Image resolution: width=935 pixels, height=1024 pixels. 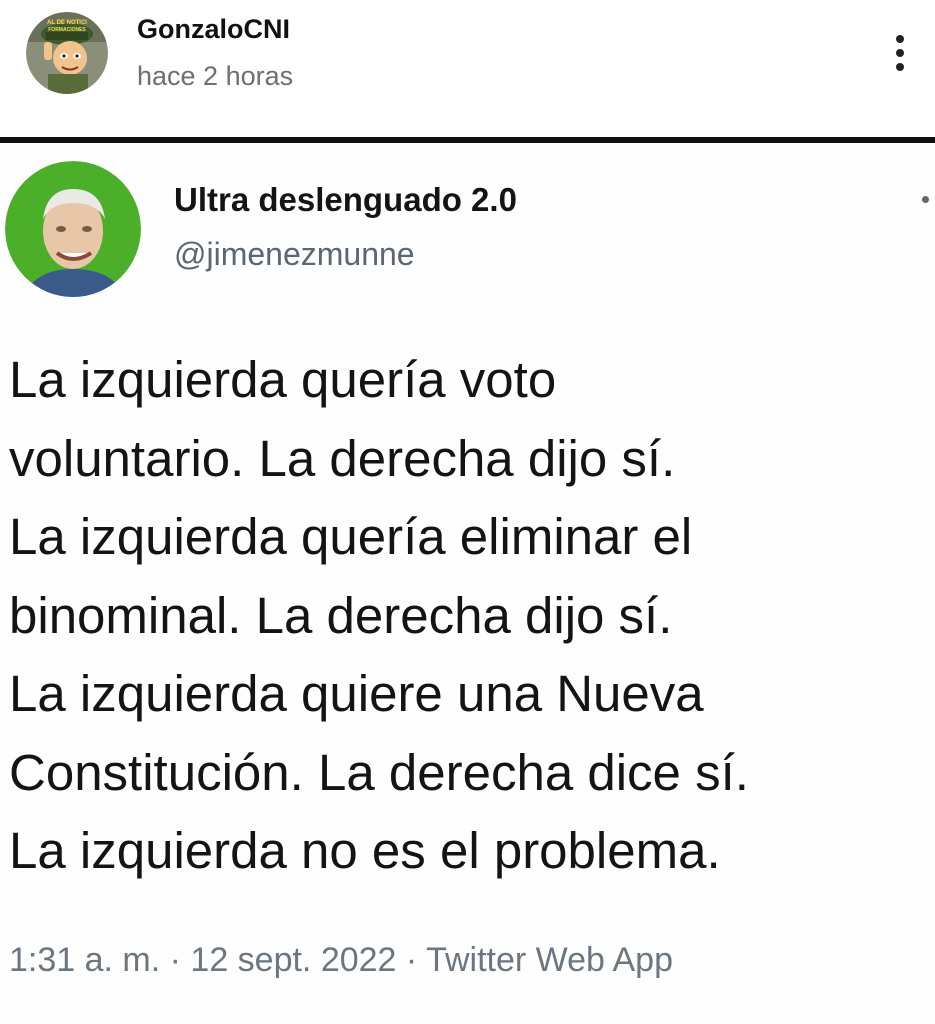 What do you see at coordinates (379, 772) in the screenshot?
I see `tweet-text-line: Constitución. La derecha dice sí.` at bounding box center [379, 772].